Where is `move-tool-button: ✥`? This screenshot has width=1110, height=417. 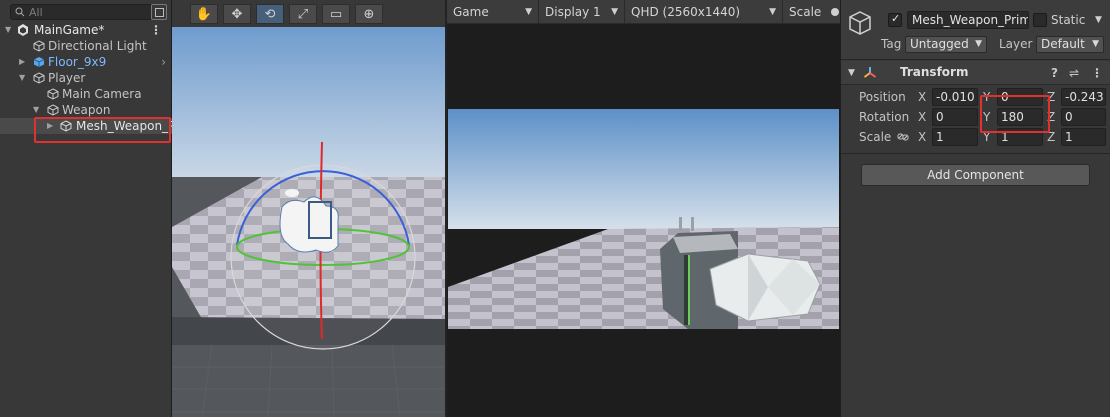
move-tool-button: ✥ is located at coordinates (237, 14).